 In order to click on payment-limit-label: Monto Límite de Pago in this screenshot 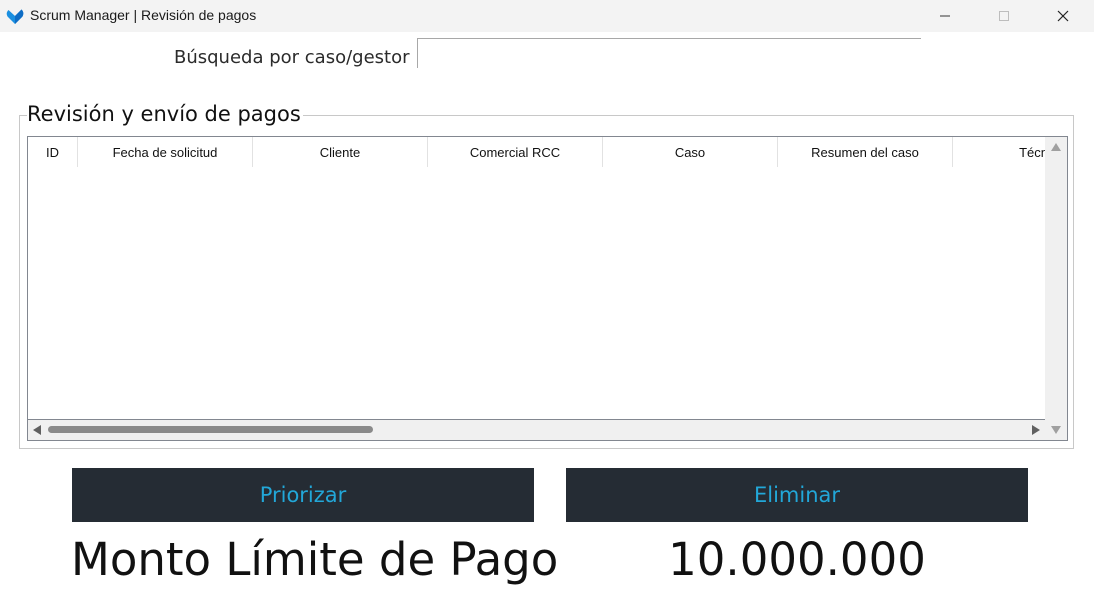, I will do `click(315, 559)`.